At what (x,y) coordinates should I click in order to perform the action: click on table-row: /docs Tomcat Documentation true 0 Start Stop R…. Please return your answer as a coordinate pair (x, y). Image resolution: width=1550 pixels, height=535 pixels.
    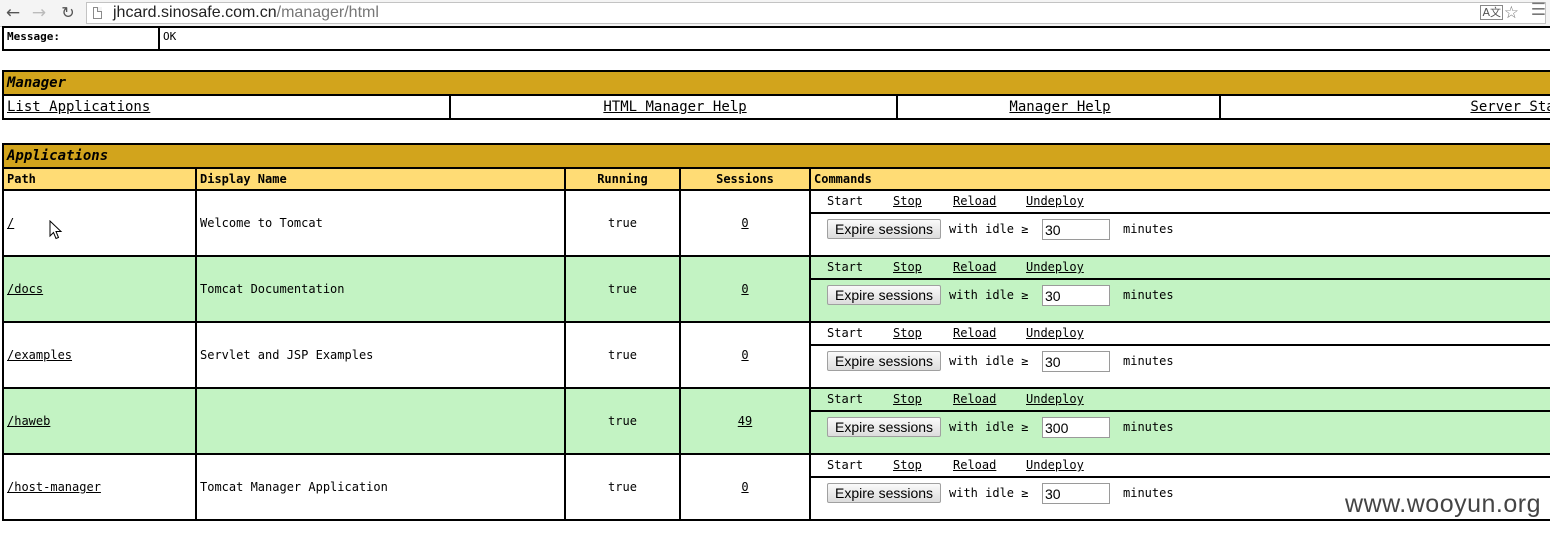
    Looking at the image, I should click on (776, 289).